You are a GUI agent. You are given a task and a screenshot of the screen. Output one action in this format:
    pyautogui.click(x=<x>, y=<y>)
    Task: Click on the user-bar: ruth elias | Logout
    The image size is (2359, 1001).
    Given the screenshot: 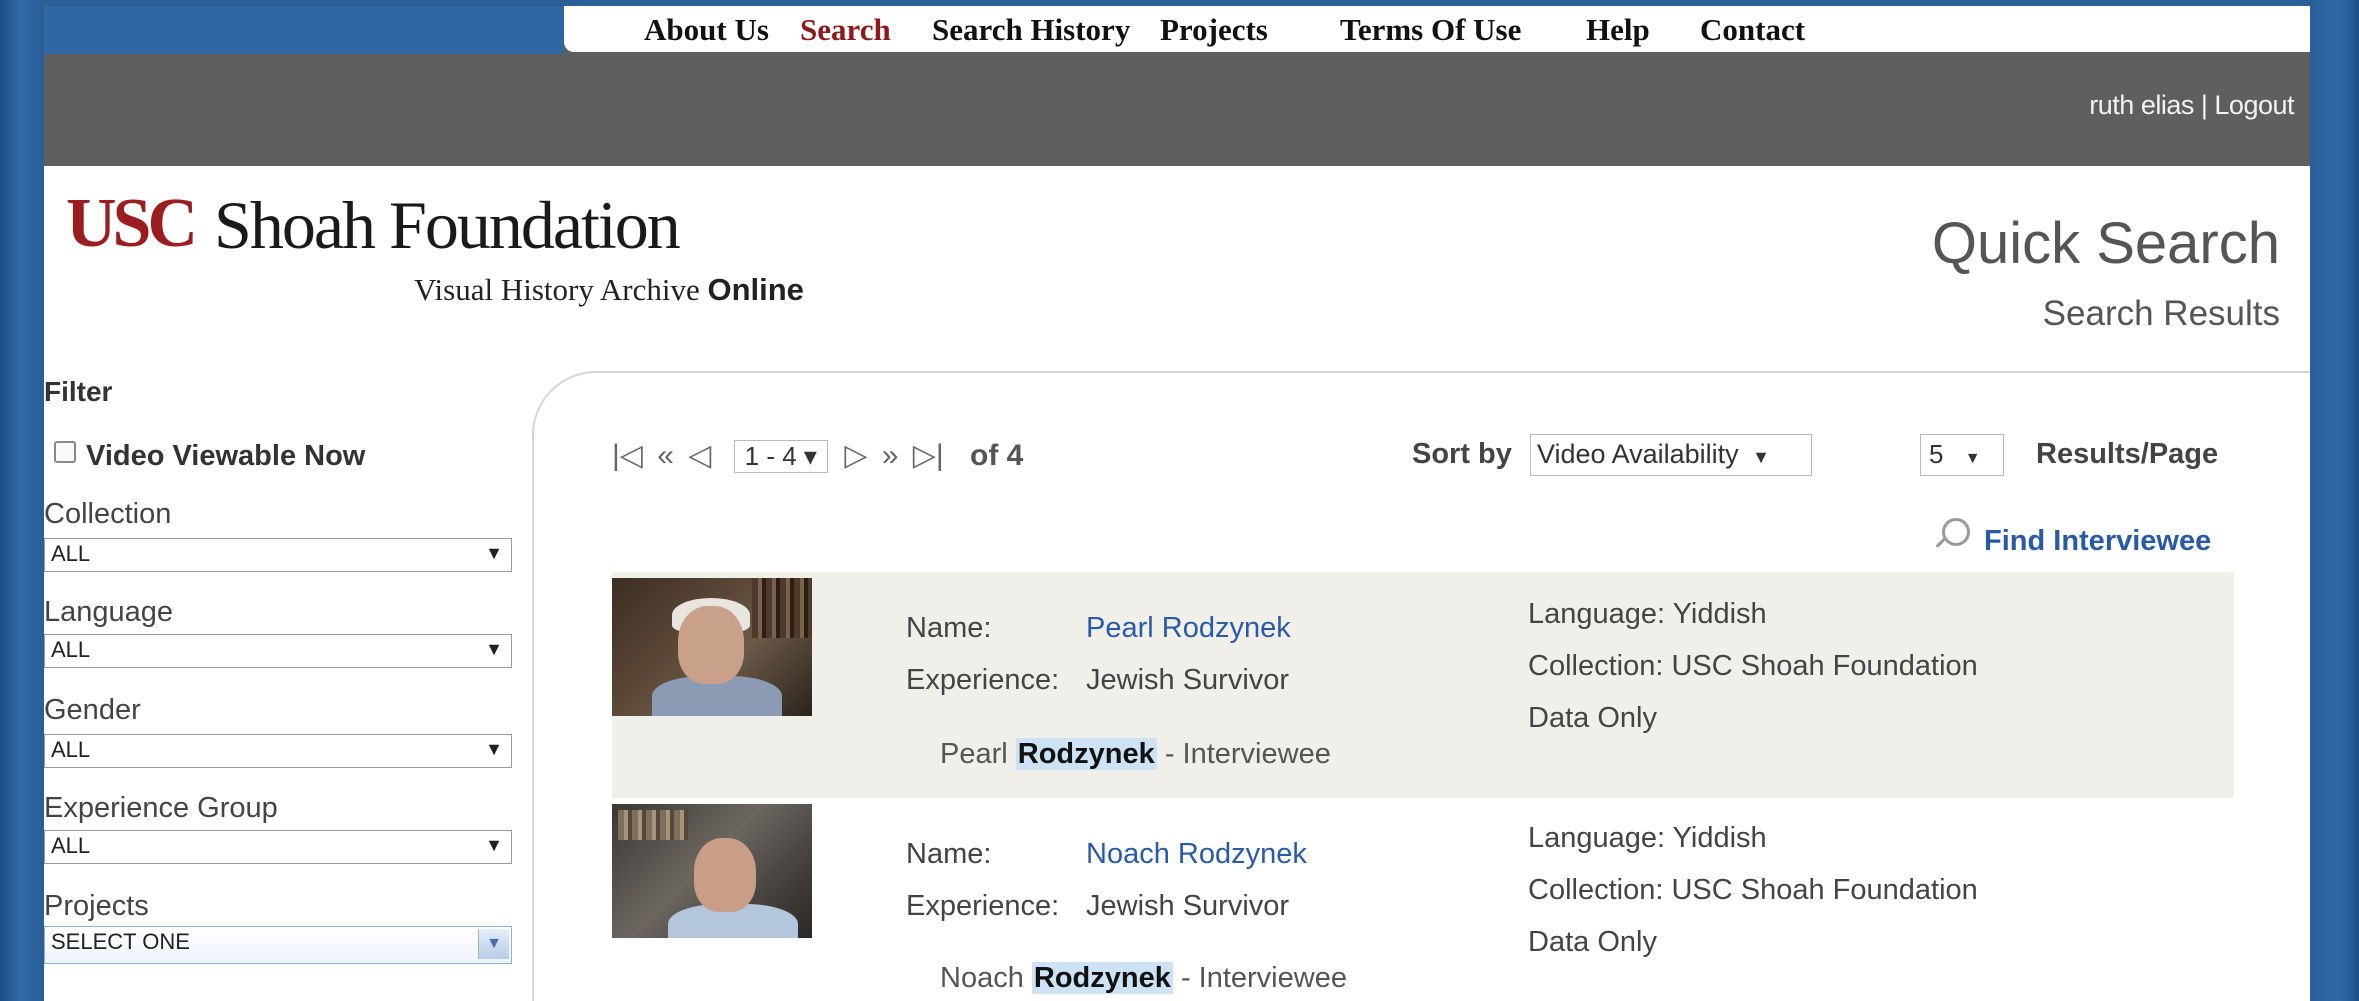 What is the action you would take?
    pyautogui.click(x=2191, y=105)
    